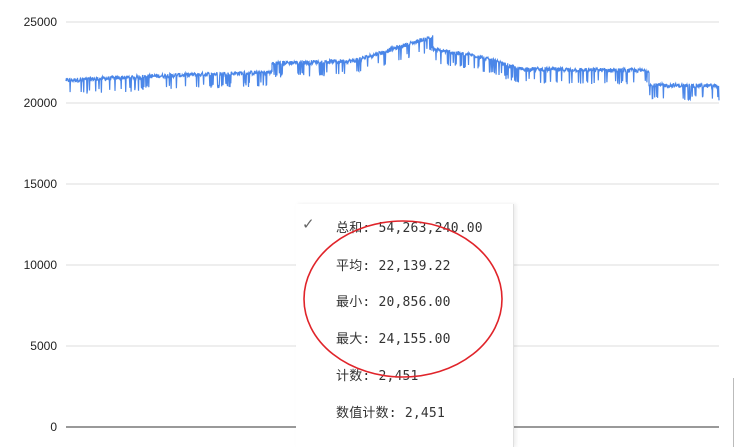 The width and height of the screenshot is (745, 447). What do you see at coordinates (390, 413) in the screenshot?
I see `menu-item-label: 数值计数: 2,451` at bounding box center [390, 413].